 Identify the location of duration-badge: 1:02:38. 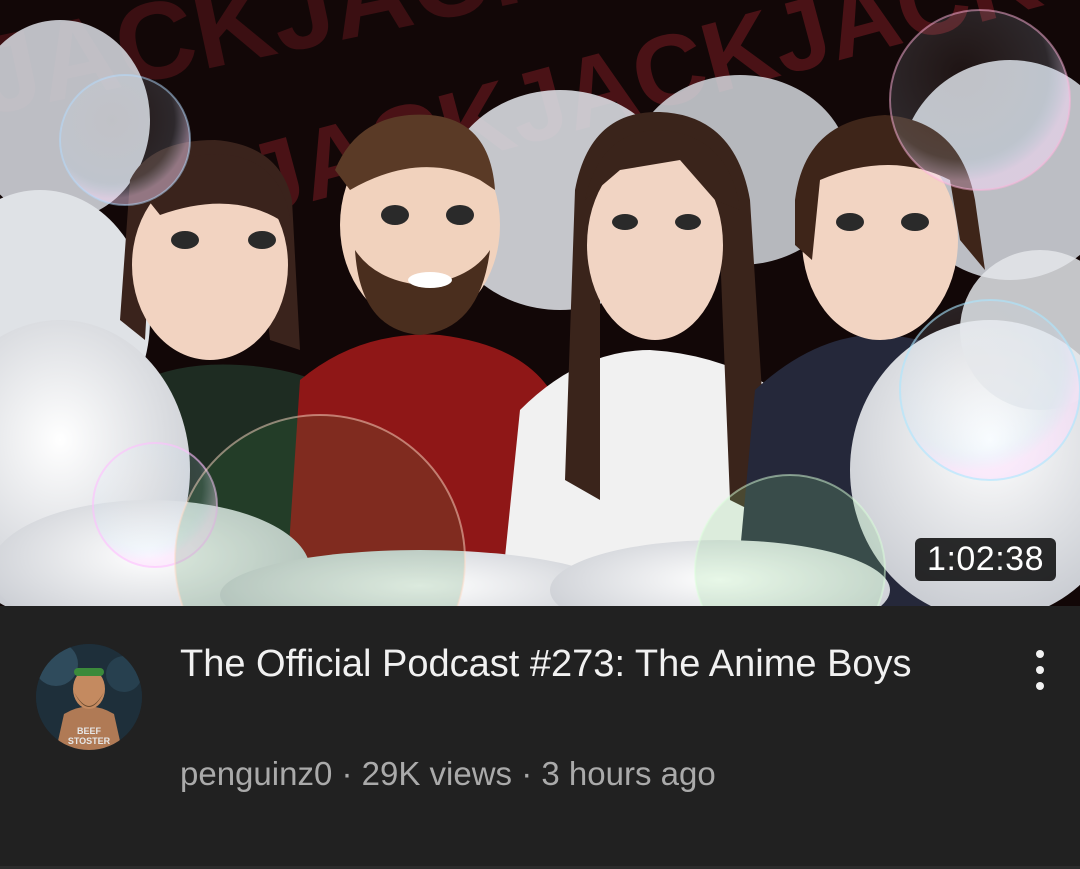
(985, 559).